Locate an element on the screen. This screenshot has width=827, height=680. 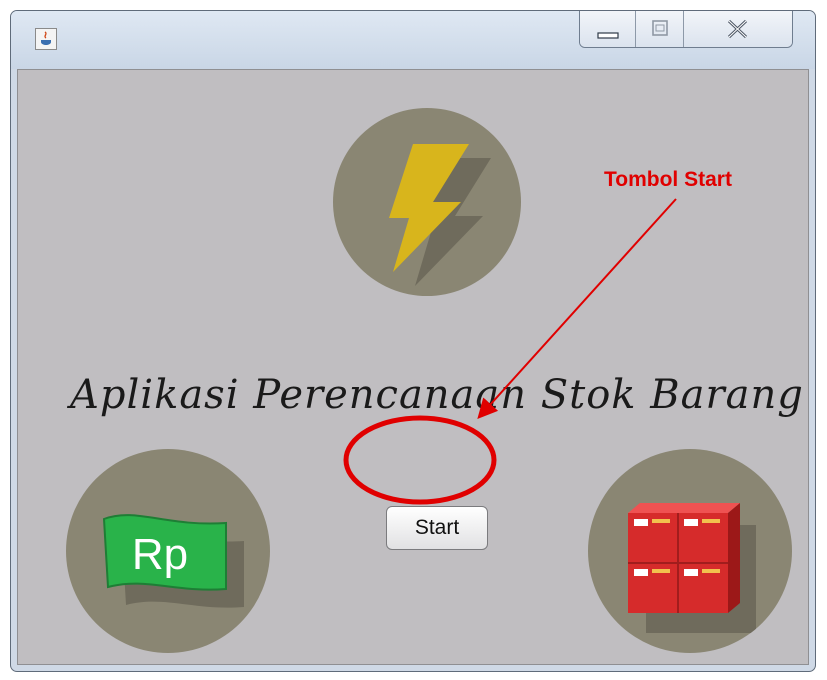
boxes-circle is located at coordinates (690, 551).